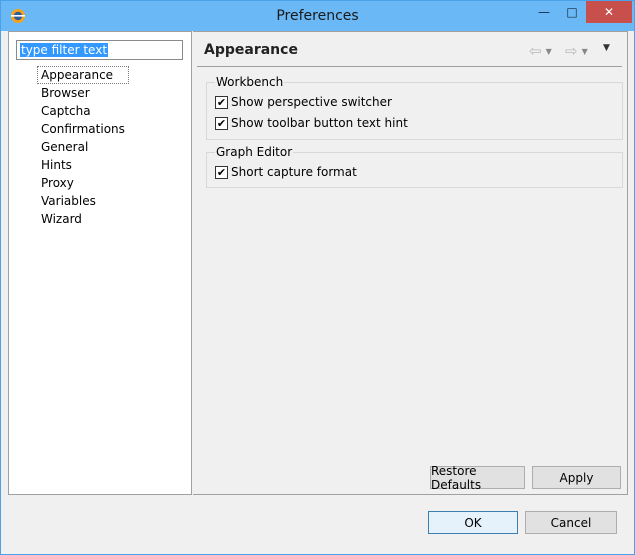 The image size is (635, 555). I want to click on back-nav: ⇦ ▼, so click(540, 51).